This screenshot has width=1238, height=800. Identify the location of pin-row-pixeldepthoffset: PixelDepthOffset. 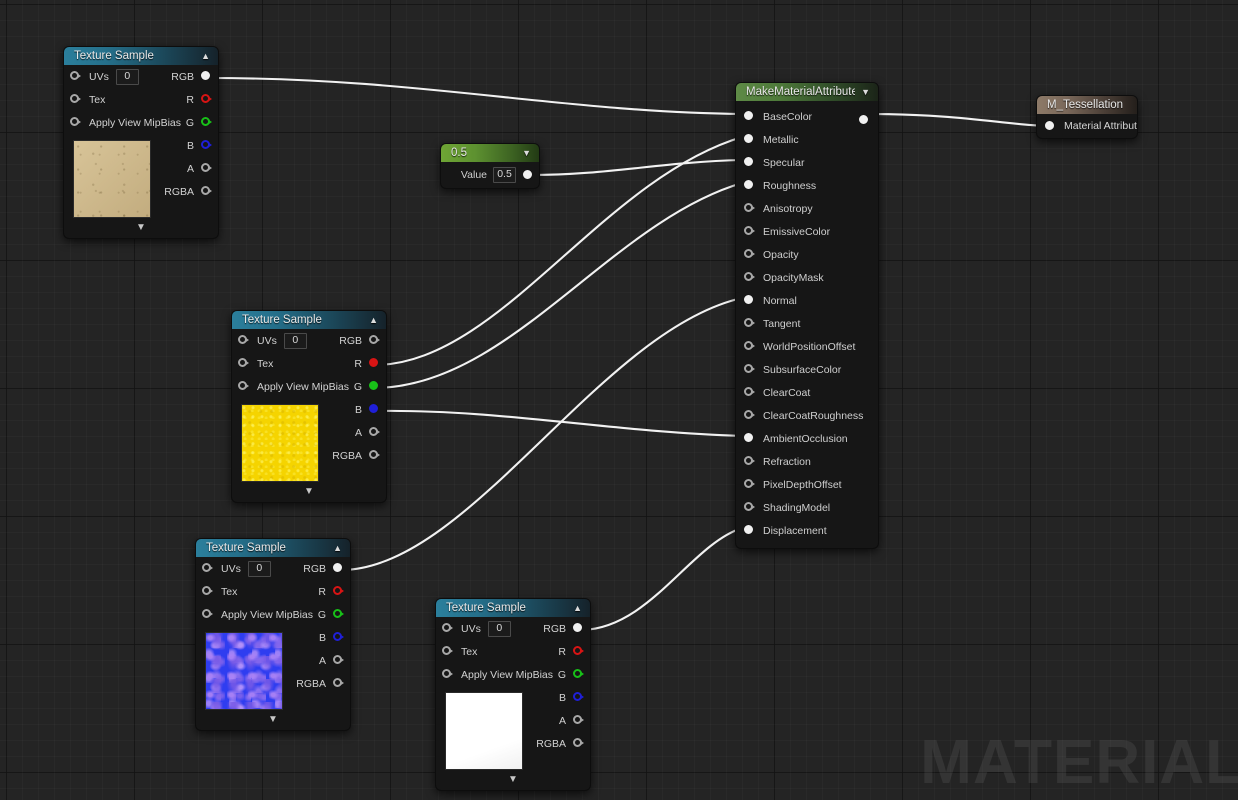
(807, 484).